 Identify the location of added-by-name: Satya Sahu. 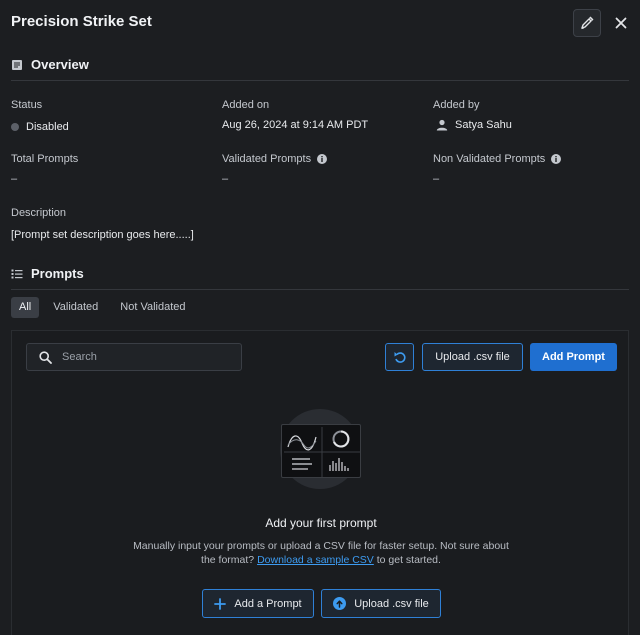
(483, 125).